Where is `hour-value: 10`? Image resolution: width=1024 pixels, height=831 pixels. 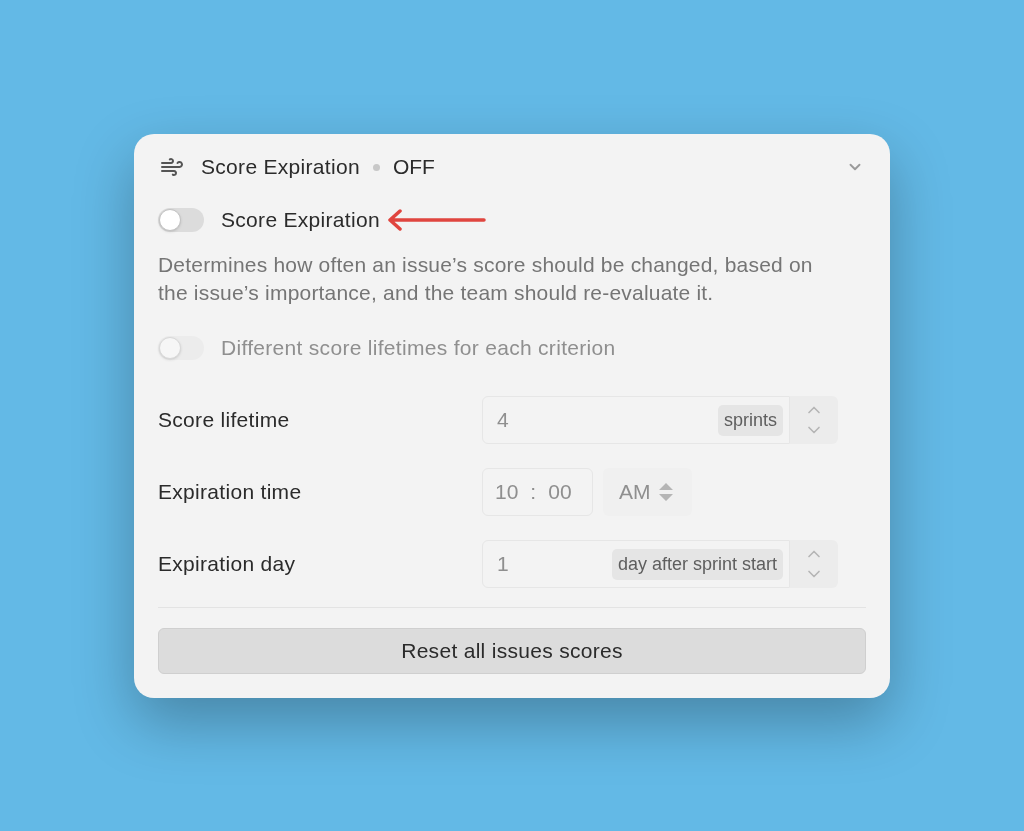 hour-value: 10 is located at coordinates (507, 492).